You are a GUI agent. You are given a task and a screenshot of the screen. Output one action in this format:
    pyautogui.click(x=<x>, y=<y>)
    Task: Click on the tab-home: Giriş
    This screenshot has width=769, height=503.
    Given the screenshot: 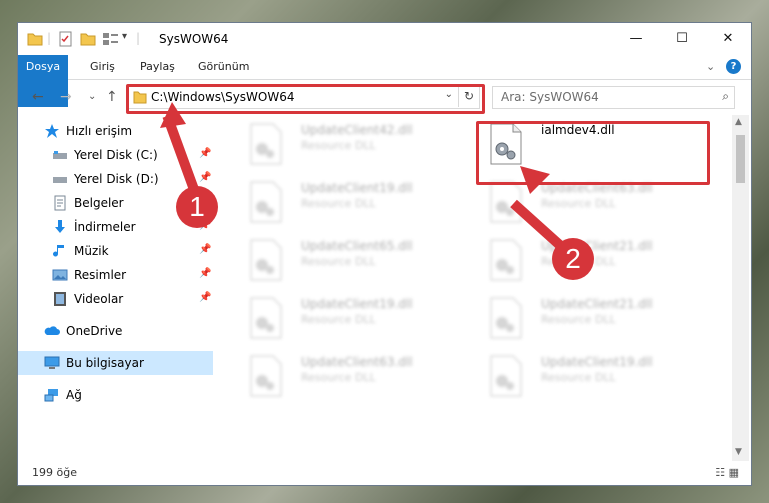 What is the action you would take?
    pyautogui.click(x=102, y=67)
    